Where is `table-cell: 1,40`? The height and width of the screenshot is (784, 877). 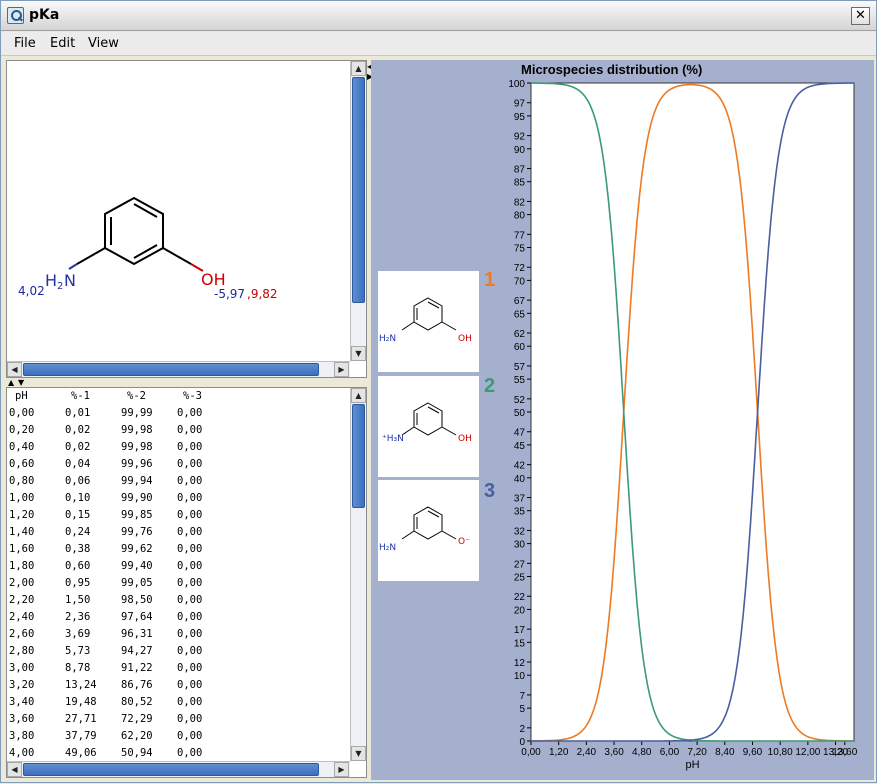 table-cell: 1,40 is located at coordinates (22, 532).